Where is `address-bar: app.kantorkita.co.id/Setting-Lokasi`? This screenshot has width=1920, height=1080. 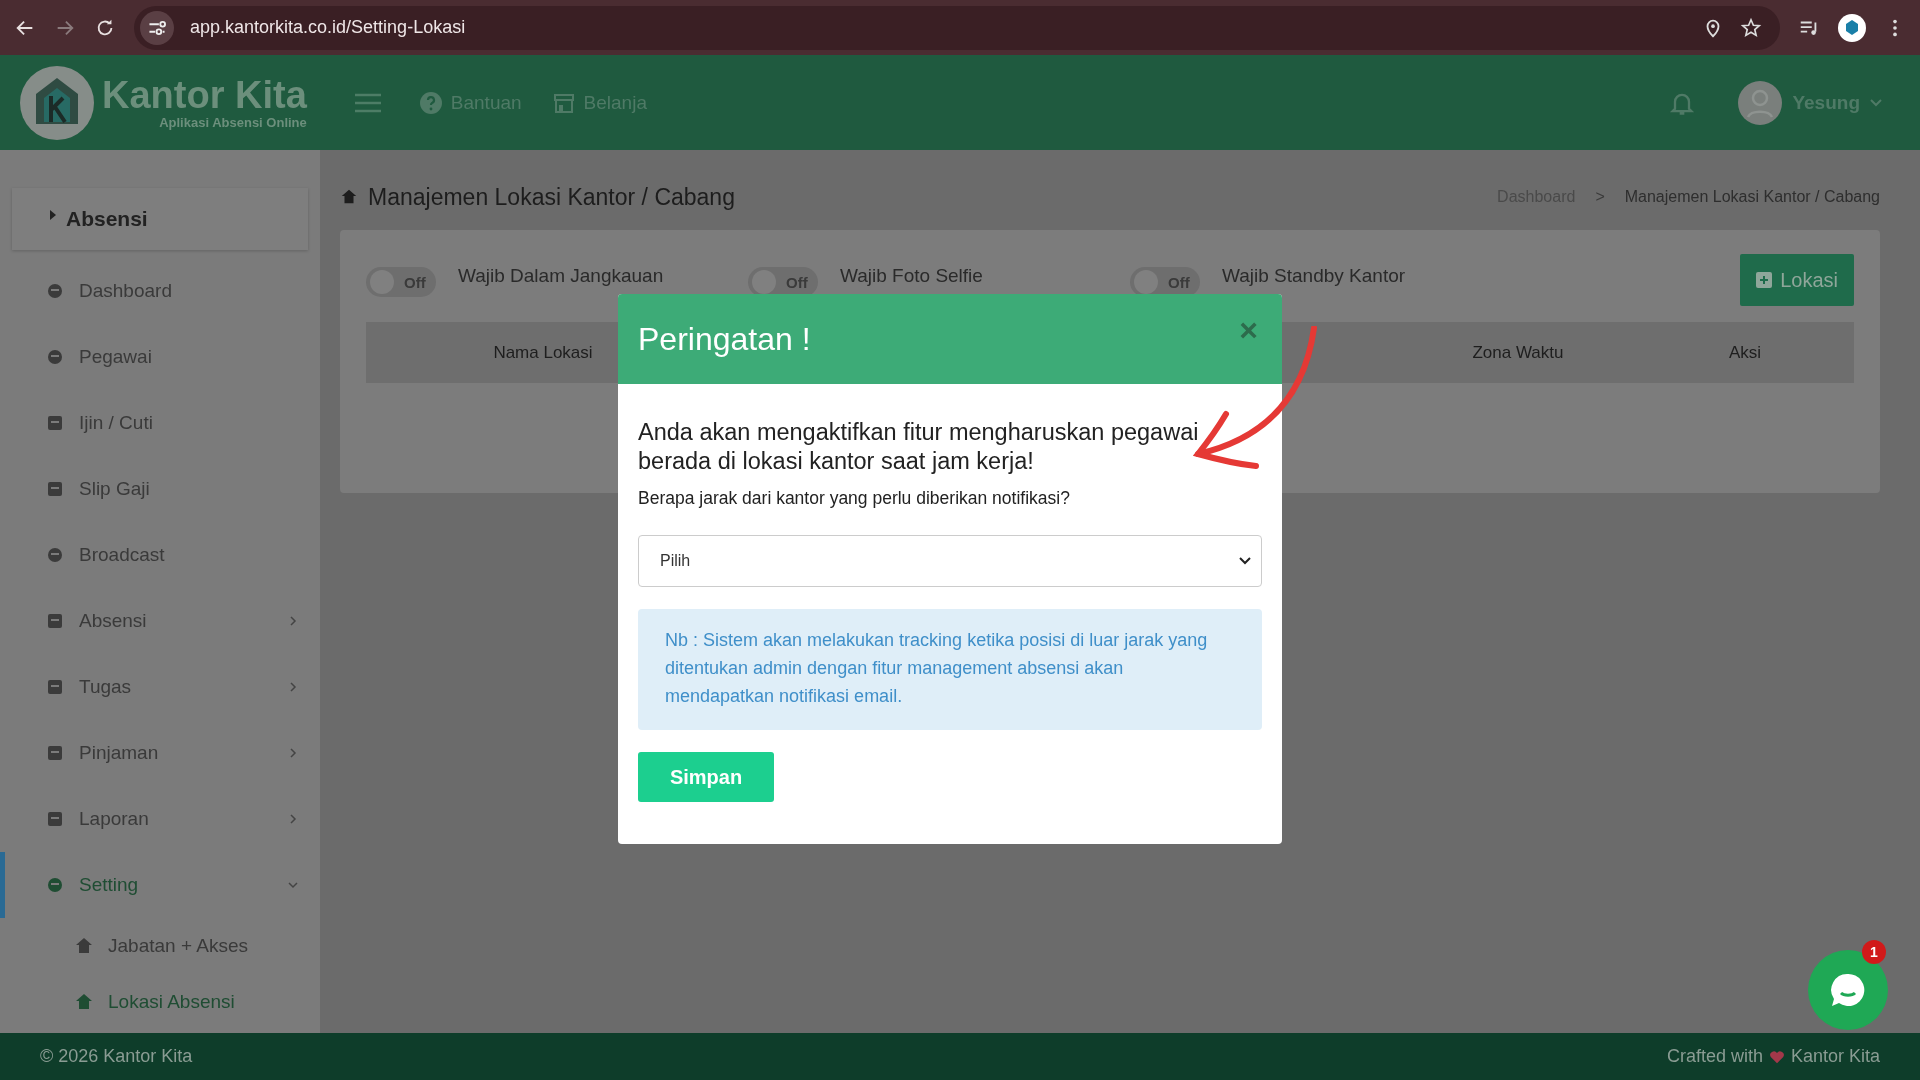
address-bar: app.kantorkita.co.id/Setting-Lokasi is located at coordinates (957, 27).